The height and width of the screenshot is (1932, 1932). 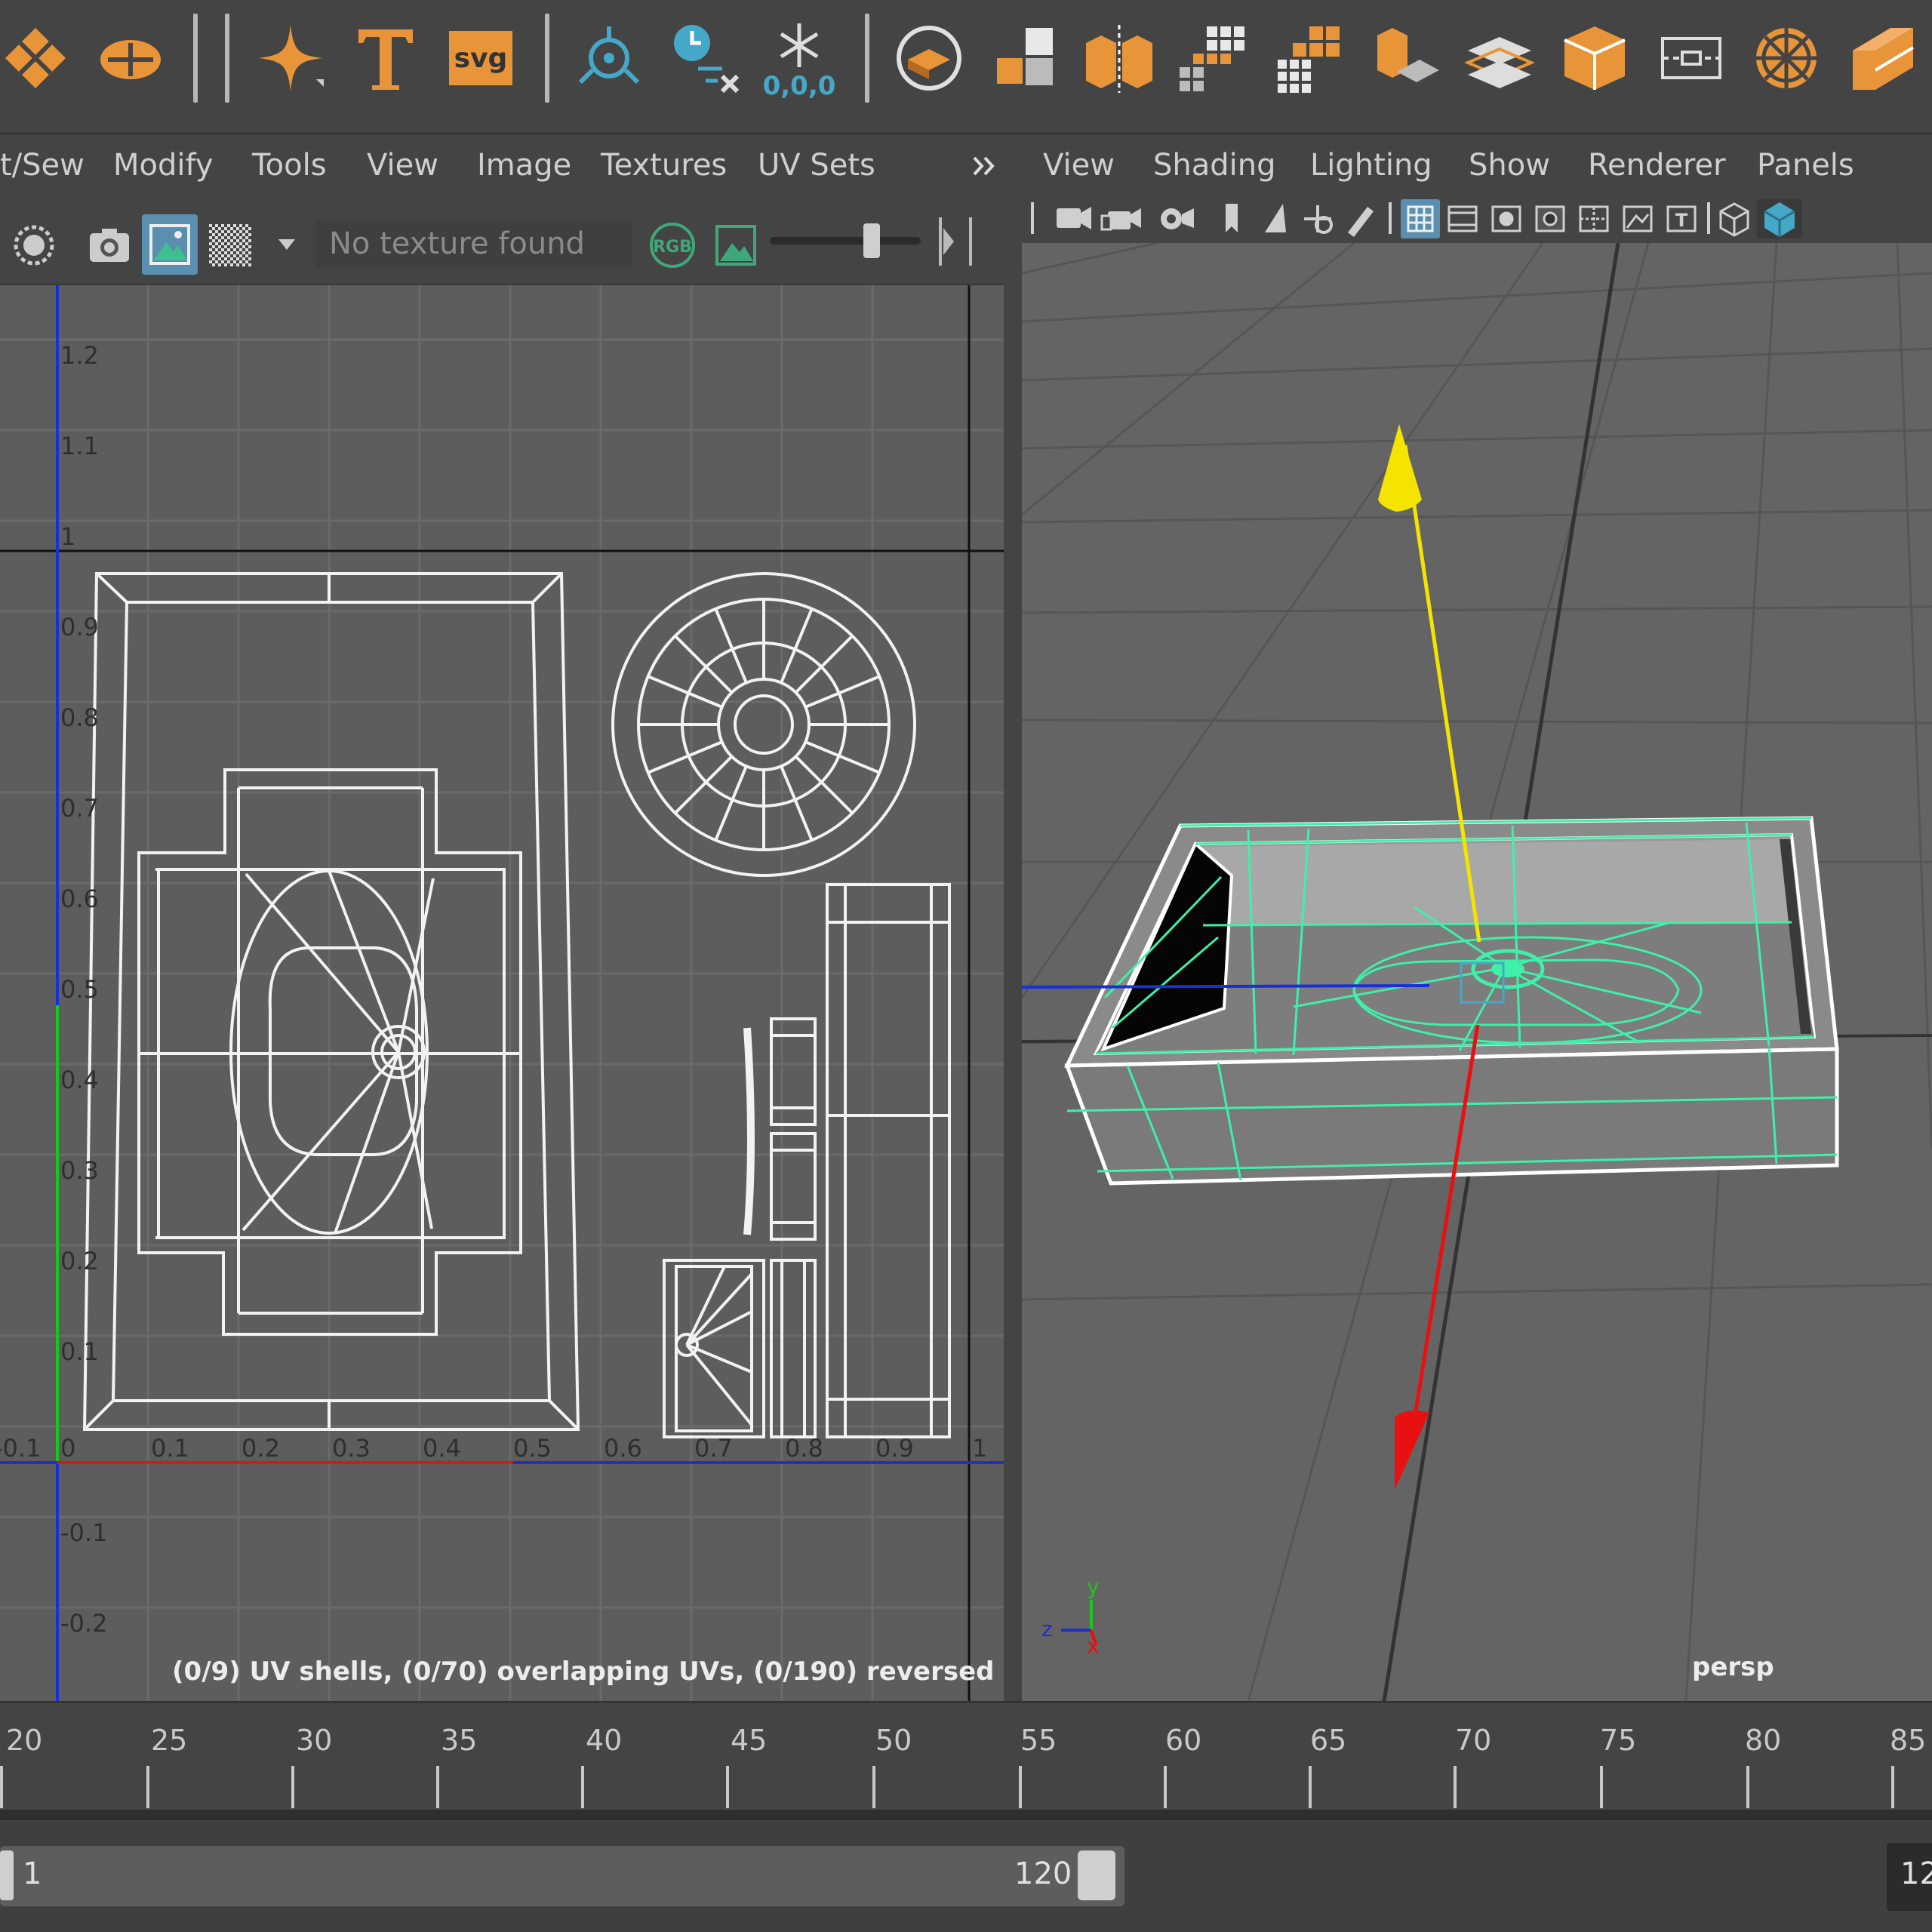 What do you see at coordinates (1594, 58) in the screenshot?
I see `layered-planes-icon` at bounding box center [1594, 58].